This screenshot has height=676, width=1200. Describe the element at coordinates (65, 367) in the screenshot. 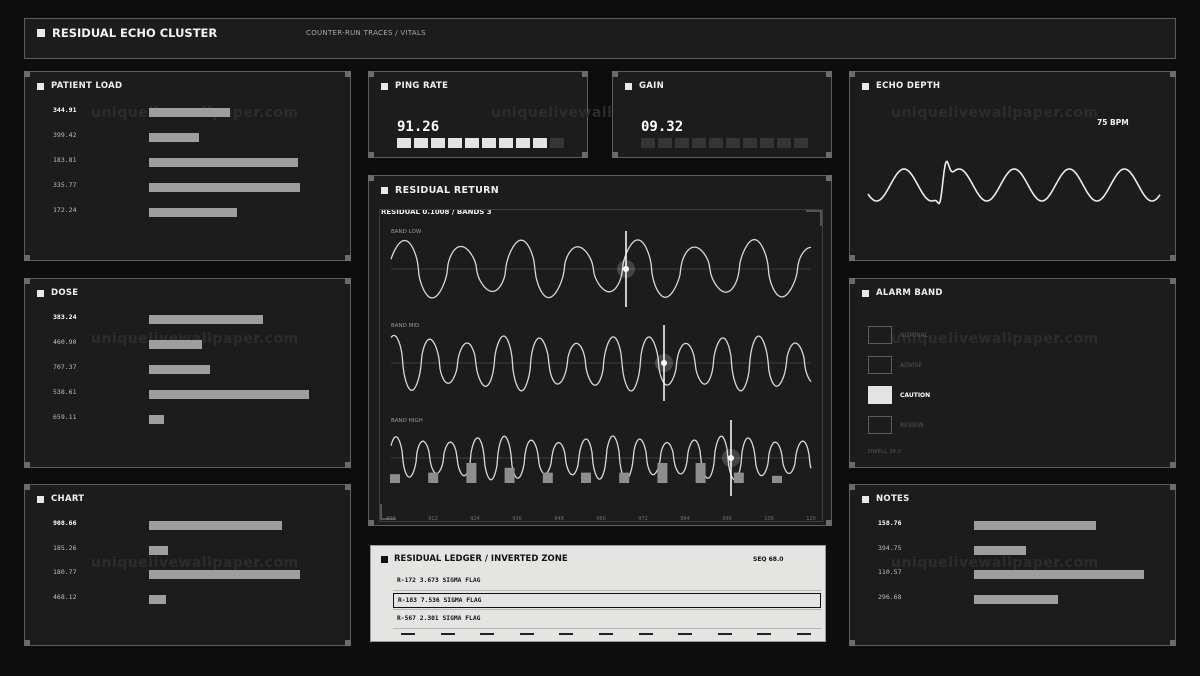

I see `bar-value: 707.37` at that location.